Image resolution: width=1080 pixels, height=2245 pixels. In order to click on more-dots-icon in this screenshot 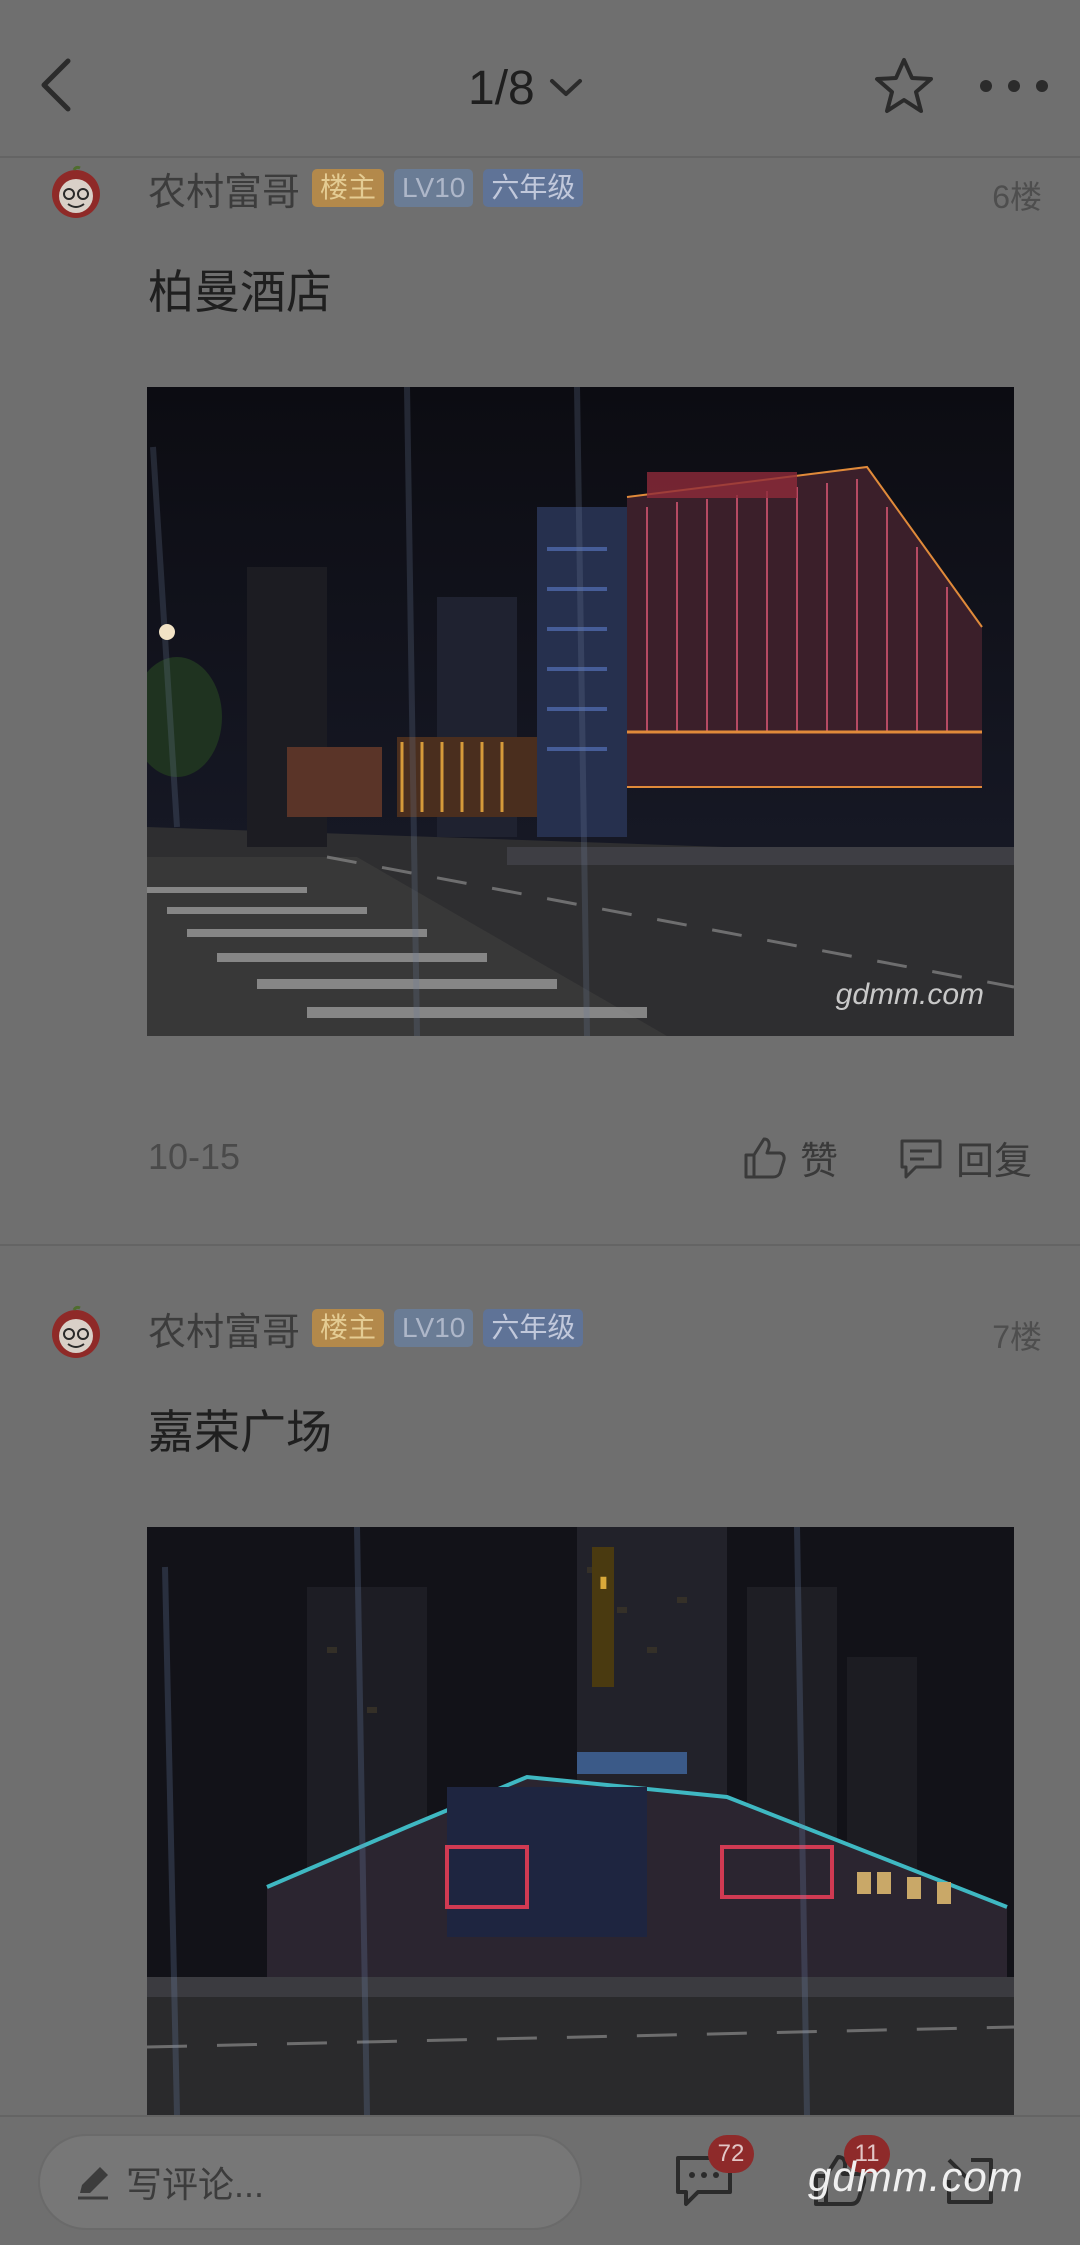, I will do `click(1014, 86)`.